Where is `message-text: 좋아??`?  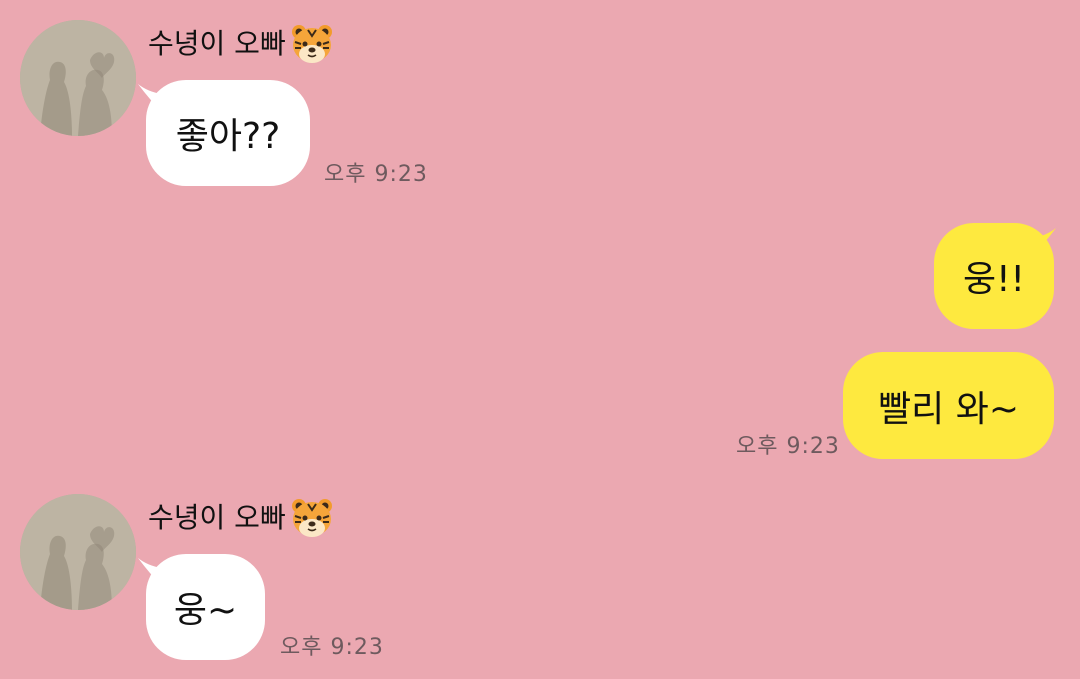 message-text: 좋아?? is located at coordinates (228, 136).